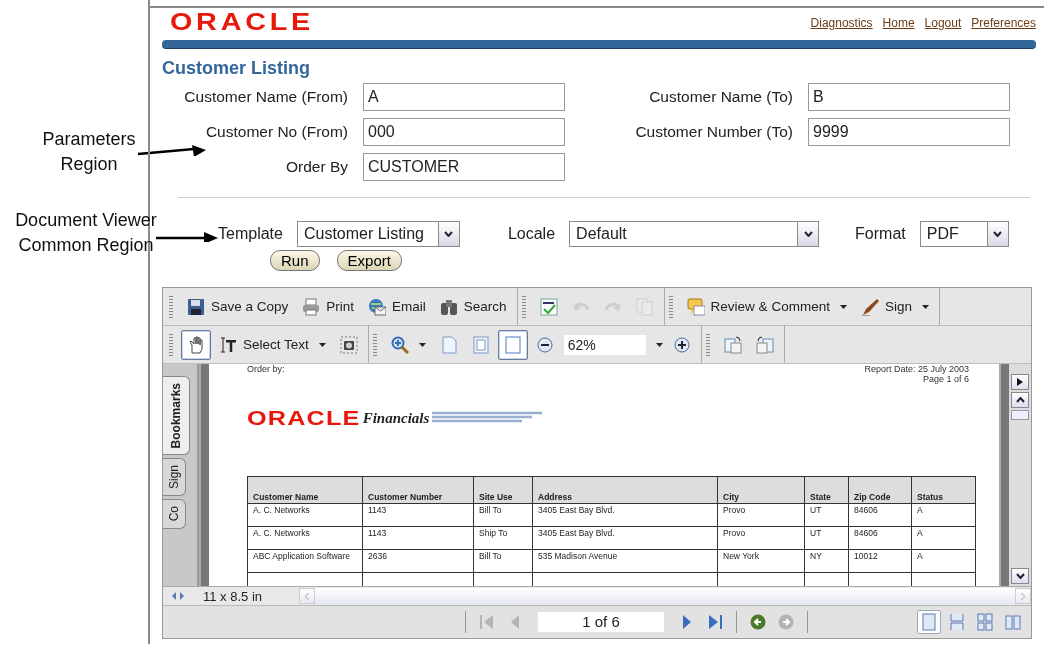 The image size is (1044, 650). I want to click on toolbar-button: Search, so click(473, 306).